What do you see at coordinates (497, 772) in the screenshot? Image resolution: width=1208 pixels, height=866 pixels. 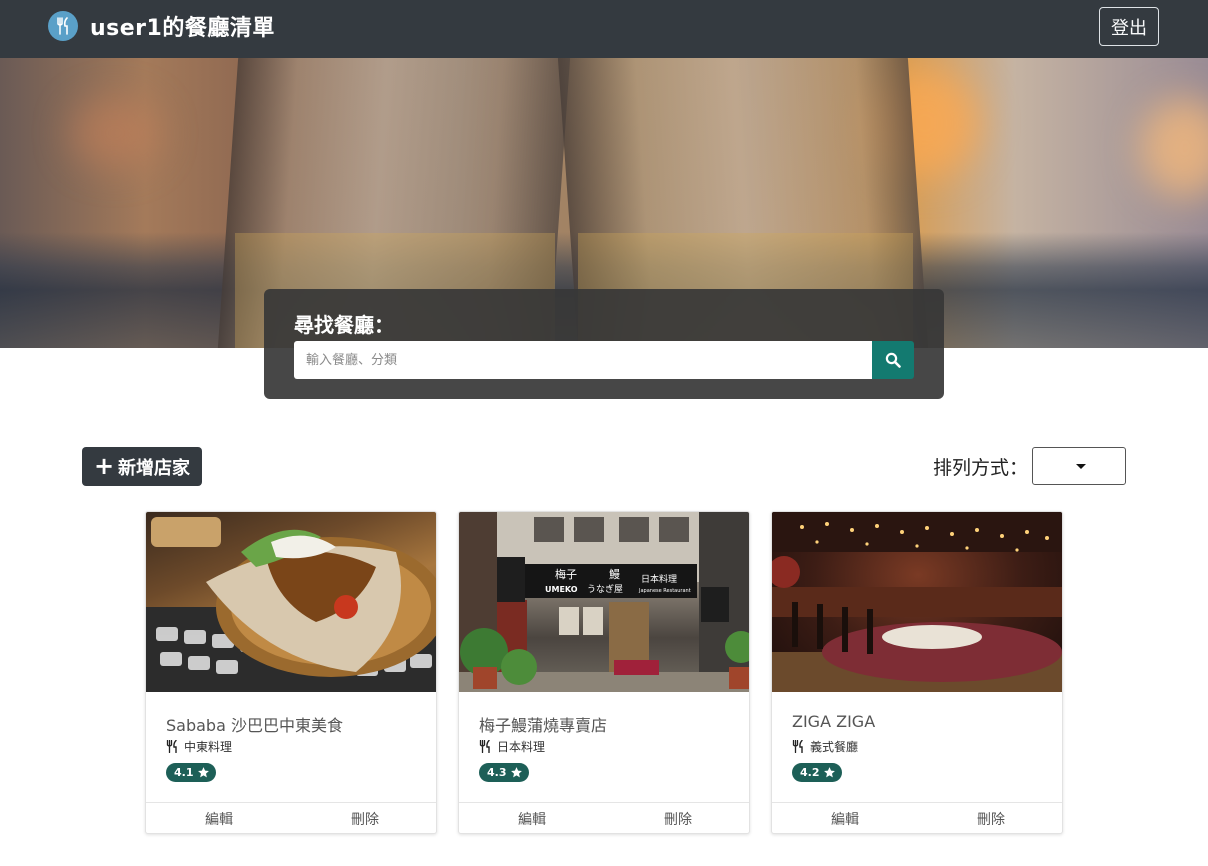 I see `rating-value: 4.3` at bounding box center [497, 772].